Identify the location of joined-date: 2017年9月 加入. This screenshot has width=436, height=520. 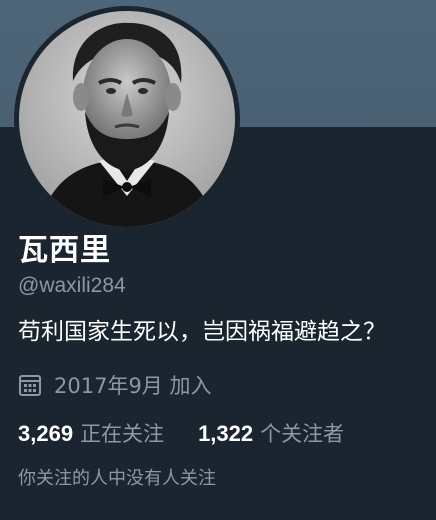
(114, 385).